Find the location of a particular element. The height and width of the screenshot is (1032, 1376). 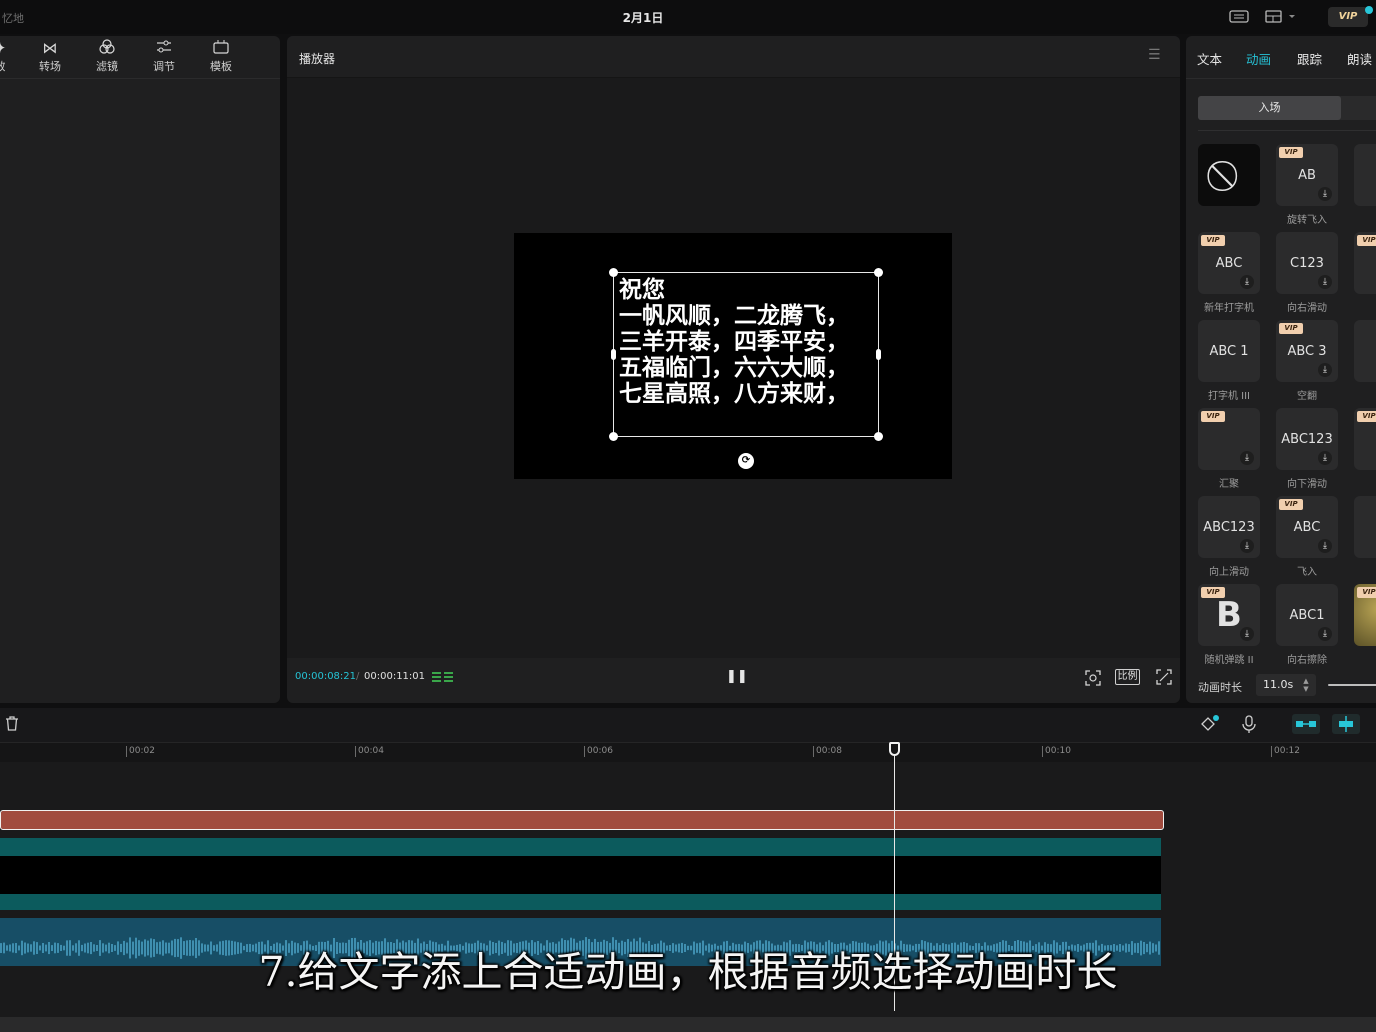

animation-card: ABC1 ⤓ is located at coordinates (1307, 615).